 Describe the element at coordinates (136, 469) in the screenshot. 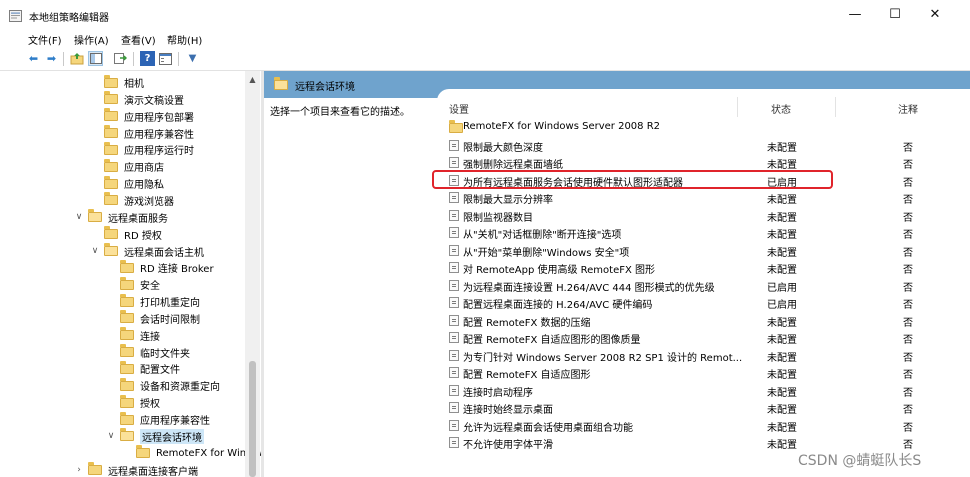

I see `tree-item: › 远程桌面连接客户端` at that location.